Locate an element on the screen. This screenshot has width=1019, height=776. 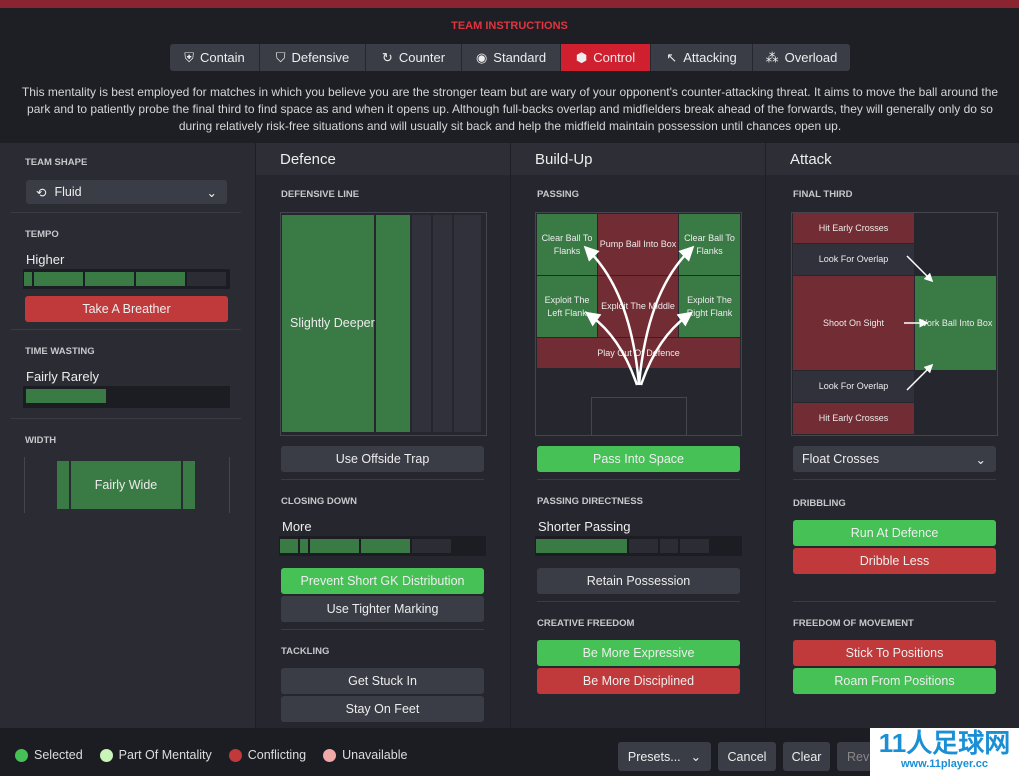
time-wasting-value: Fairly Rarely is located at coordinates (62, 376).